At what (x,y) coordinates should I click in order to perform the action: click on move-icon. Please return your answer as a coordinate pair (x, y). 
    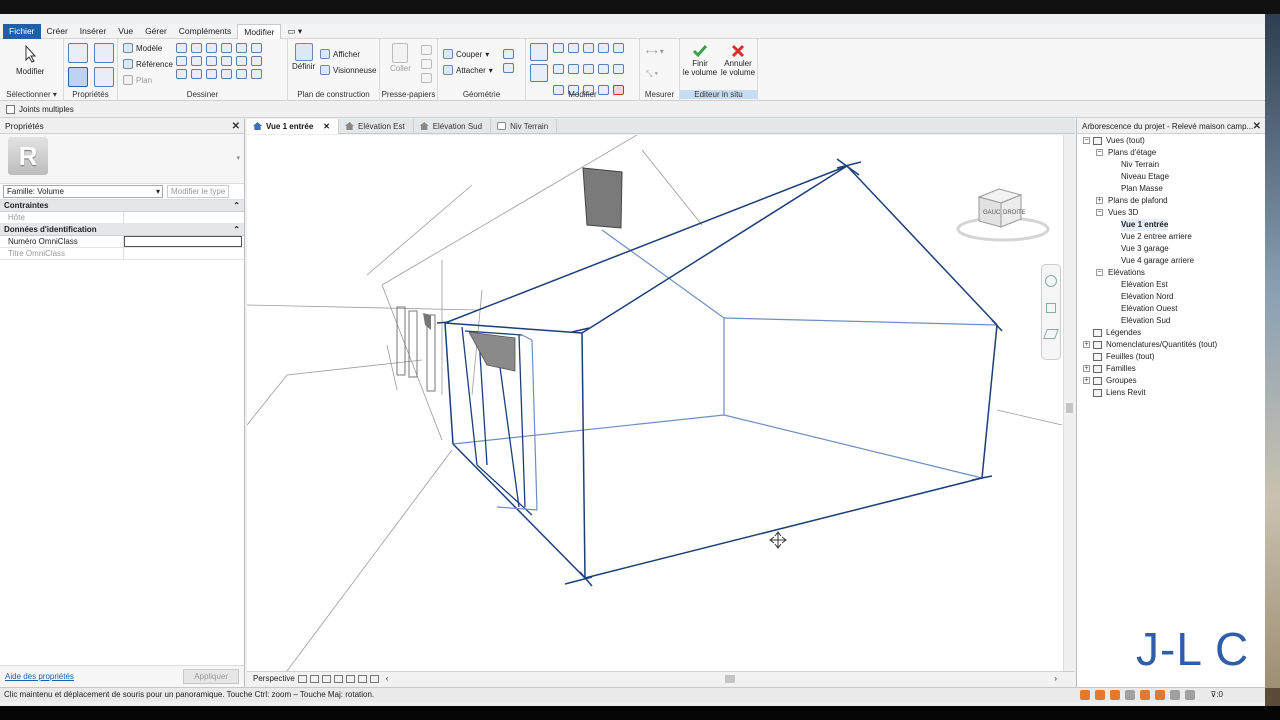
    Looking at the image, I should click on (539, 73).